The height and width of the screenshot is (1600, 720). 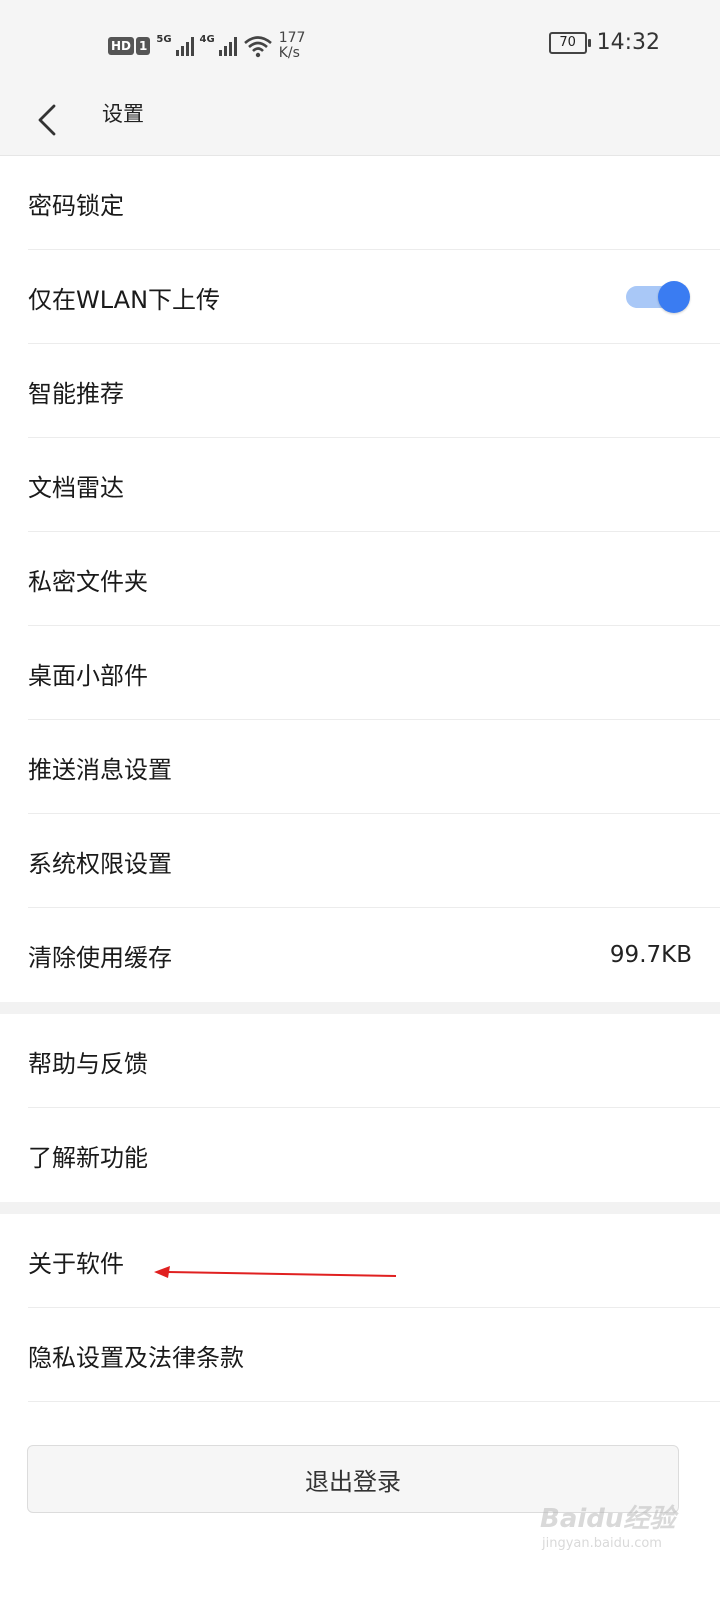 I want to click on item-label: 仅在WLAN下上传, so click(x=124, y=299).